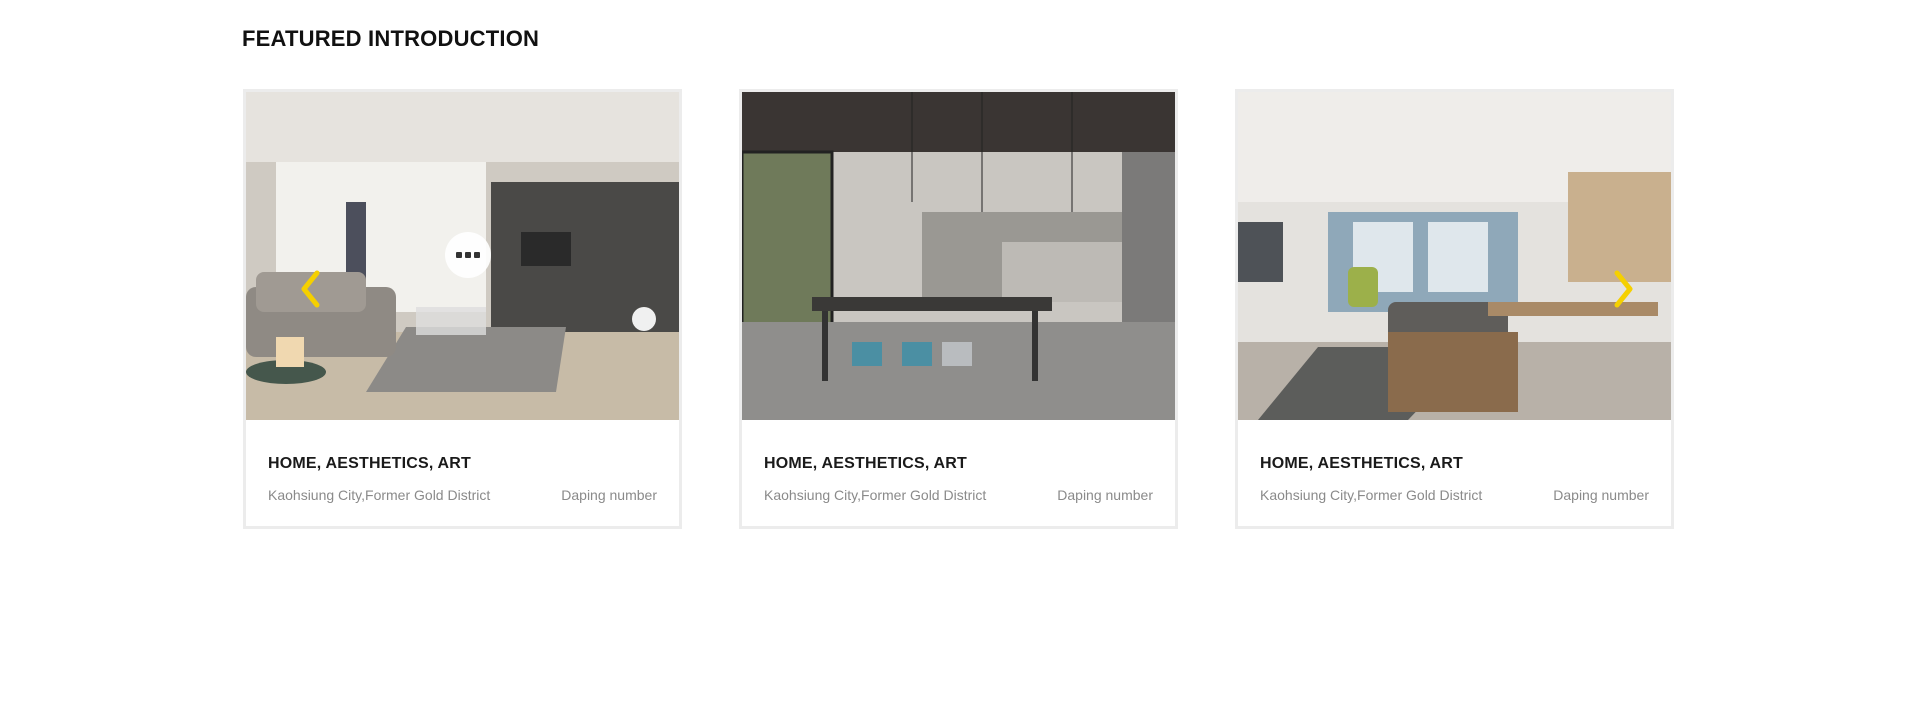 Image resolution: width=1920 pixels, height=728 pixels. Describe the element at coordinates (468, 255) in the screenshot. I see `more-button` at that location.